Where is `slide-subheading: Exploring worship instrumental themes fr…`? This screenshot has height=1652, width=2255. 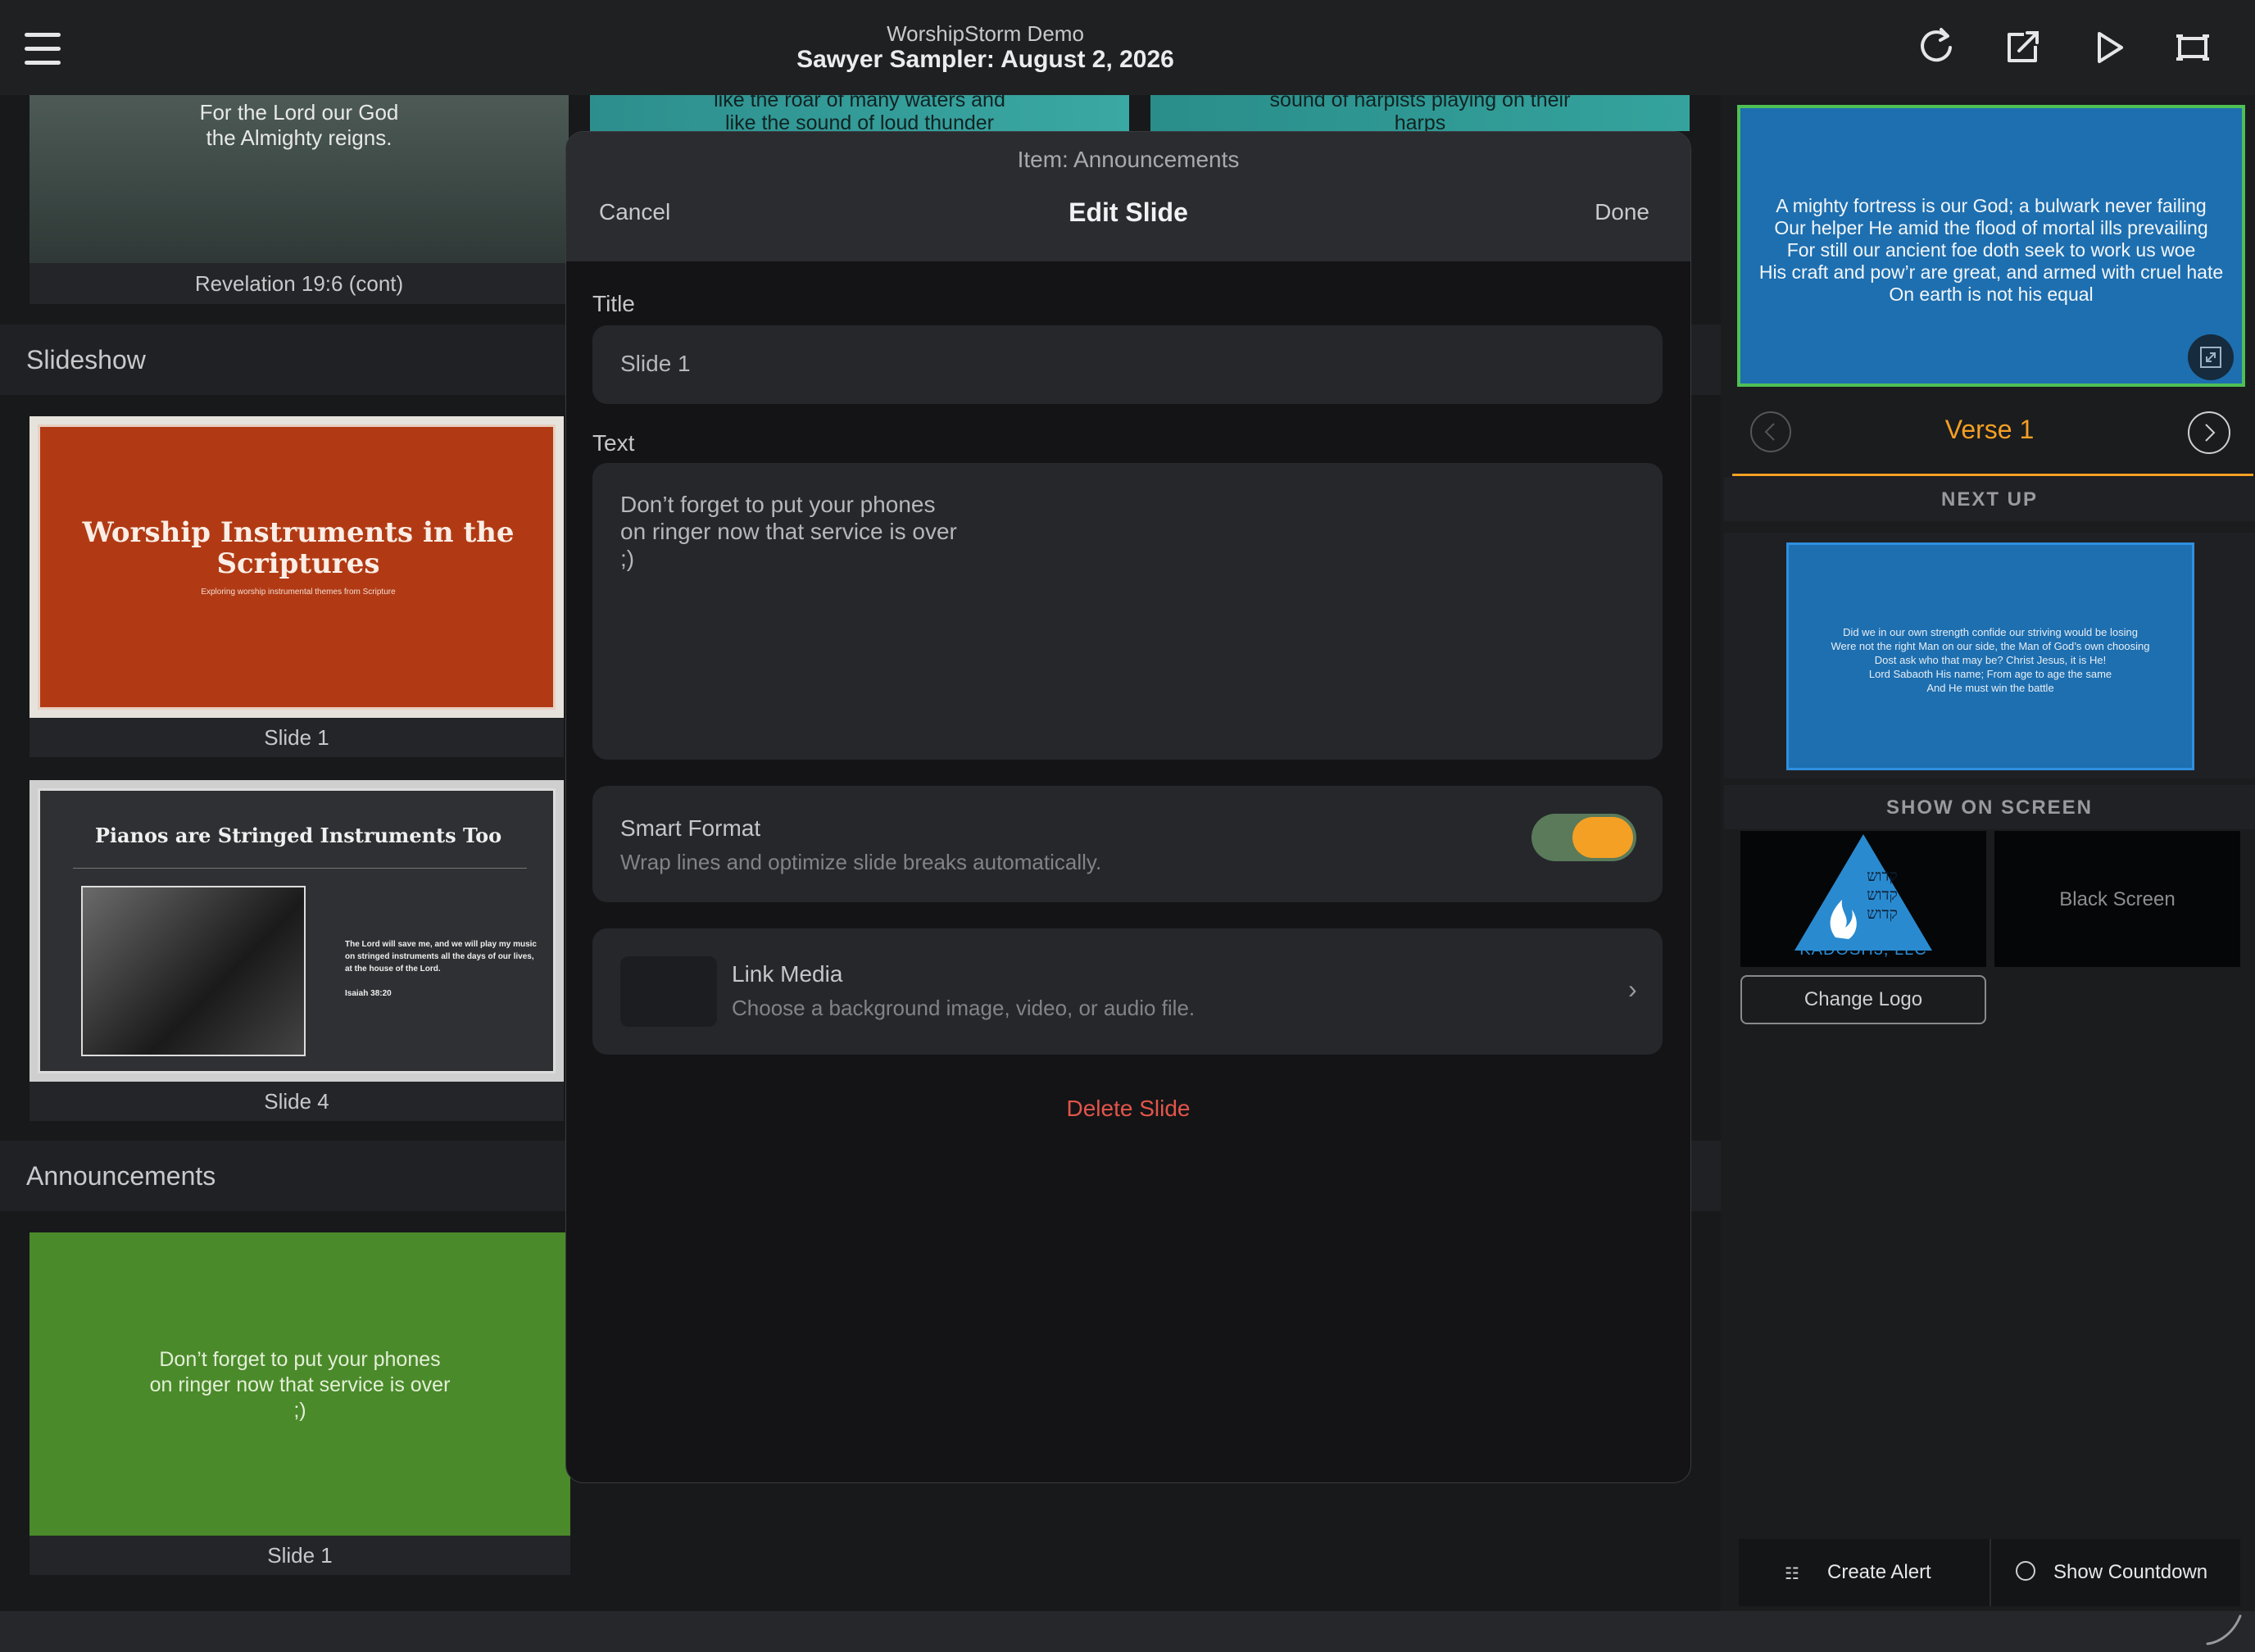
slide-subheading: Exploring worship instrumental themes fr… is located at coordinates (298, 592).